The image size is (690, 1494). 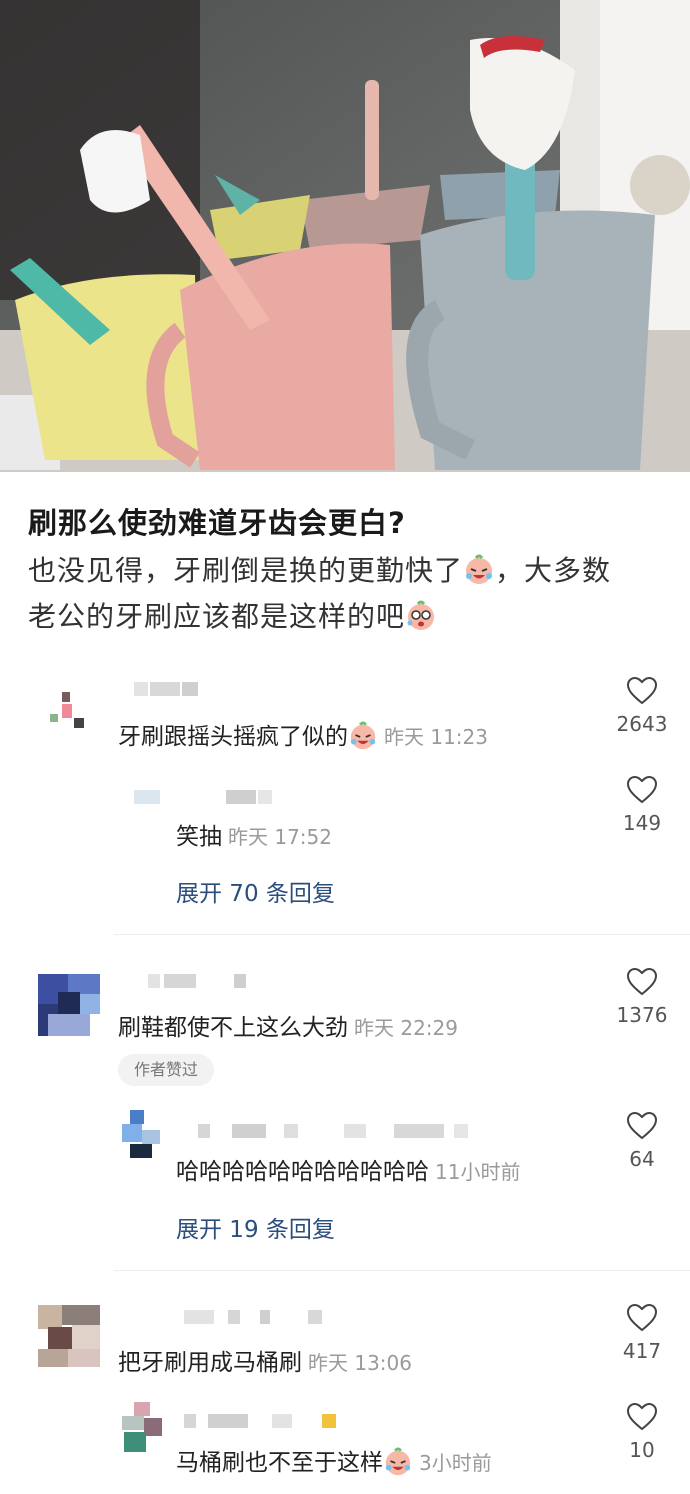 I want to click on like-button: 1376, so click(x=642, y=997).